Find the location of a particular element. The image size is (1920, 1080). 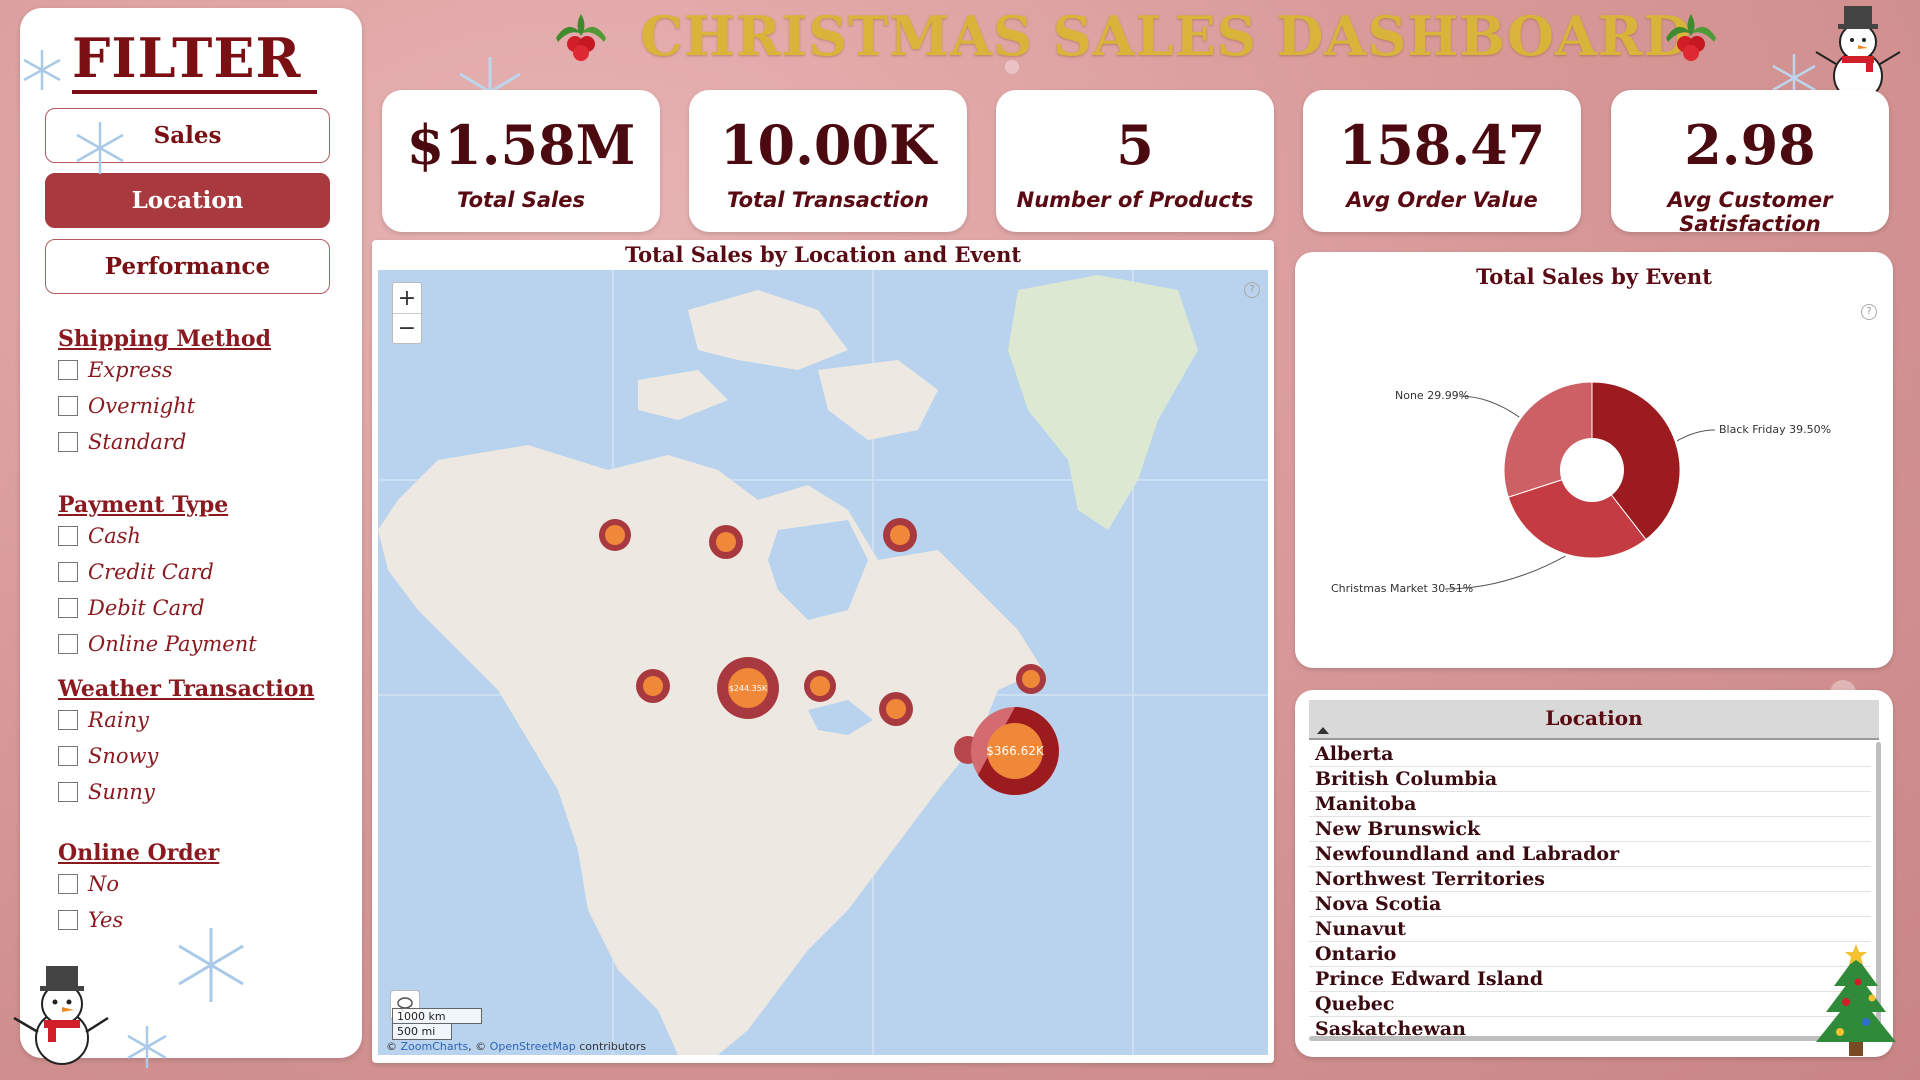

slice-label-black-friday: Black Friday 39.50% is located at coordinates (1775, 429).